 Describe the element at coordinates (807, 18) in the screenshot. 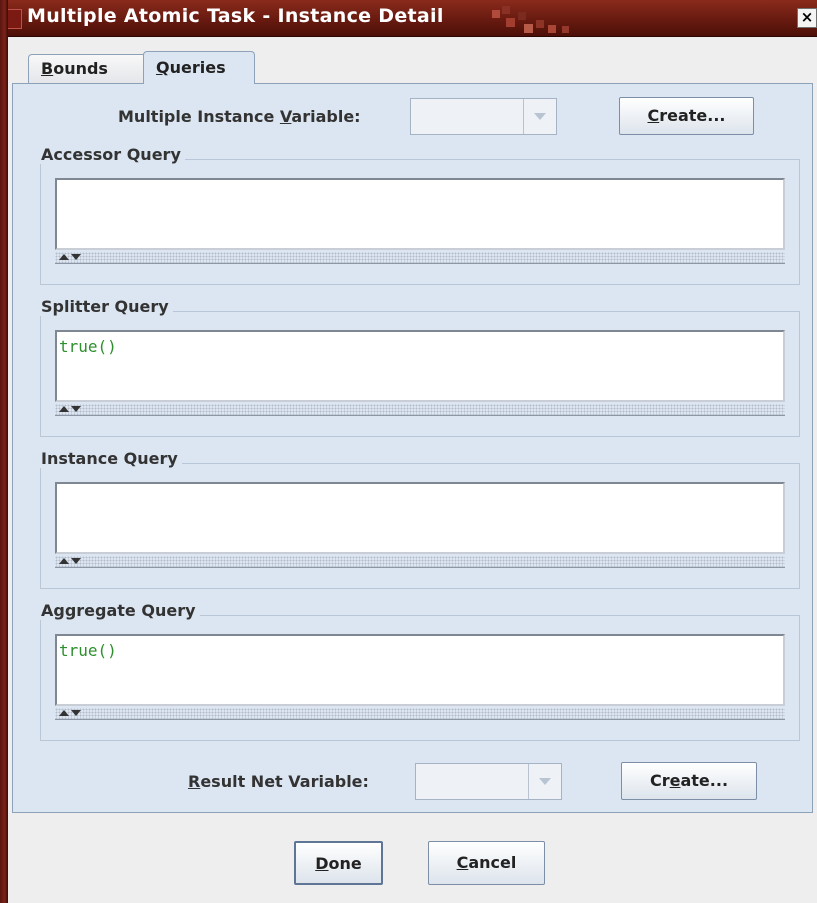

I see `close-icon: ×` at that location.